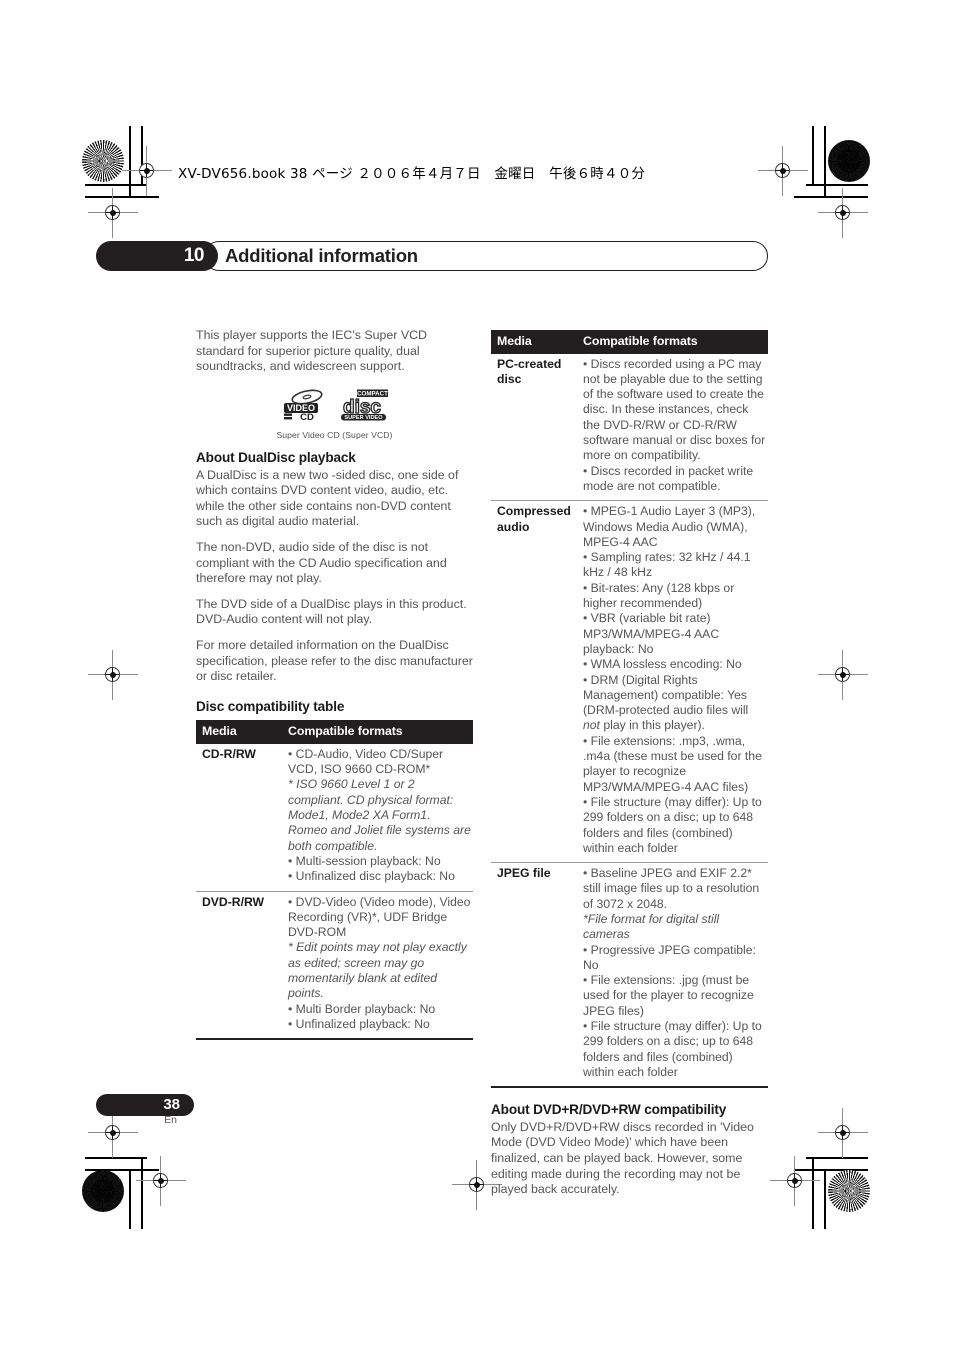 Image resolution: width=954 pixels, height=1351 pixels. I want to click on cell-media: CD-R/RW, so click(229, 753).